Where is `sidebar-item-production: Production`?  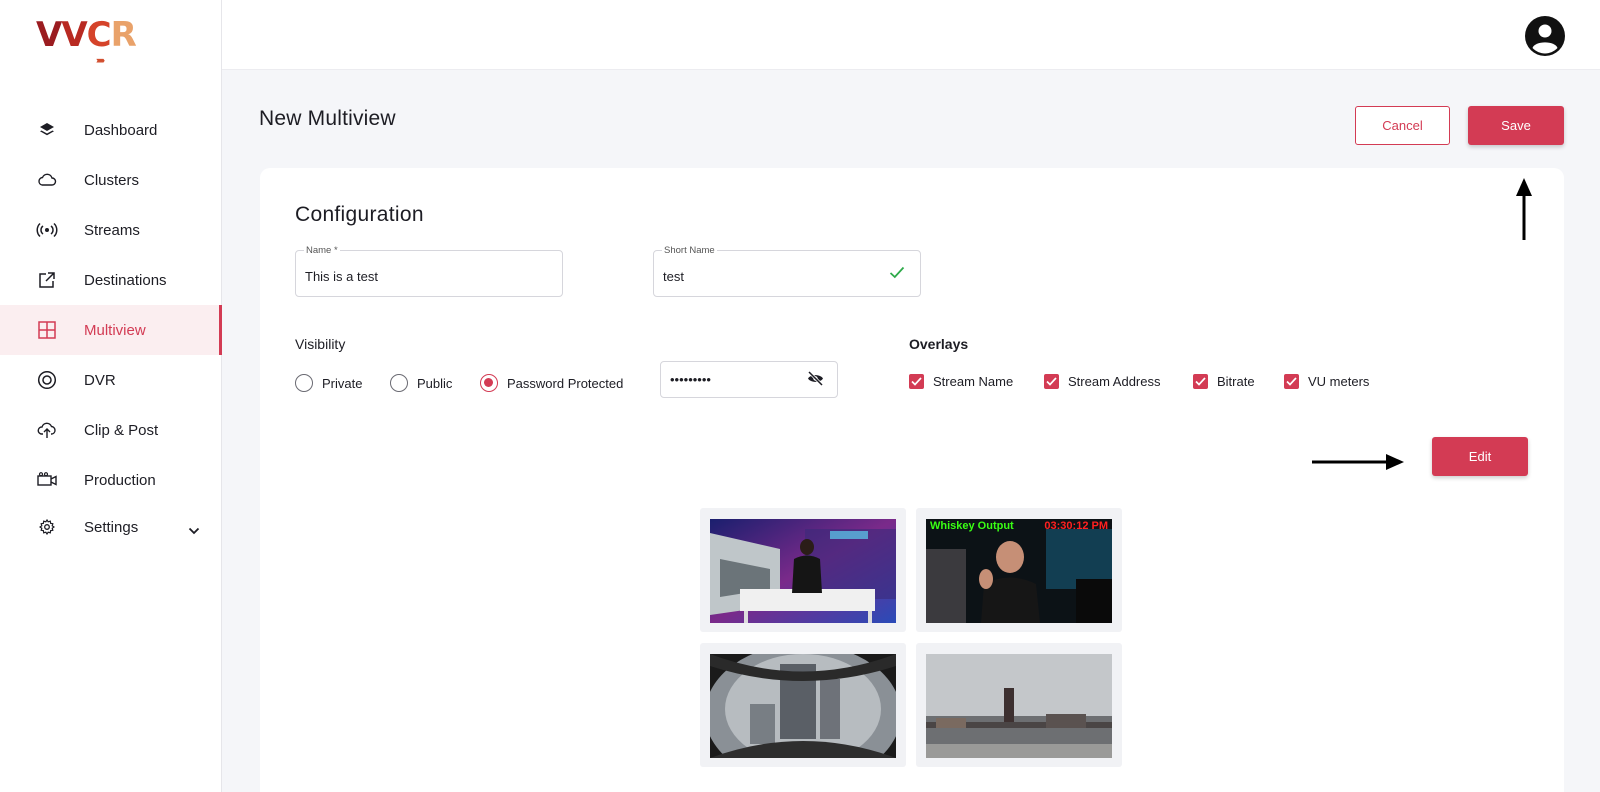
sidebar-item-production: Production is located at coordinates (111, 480).